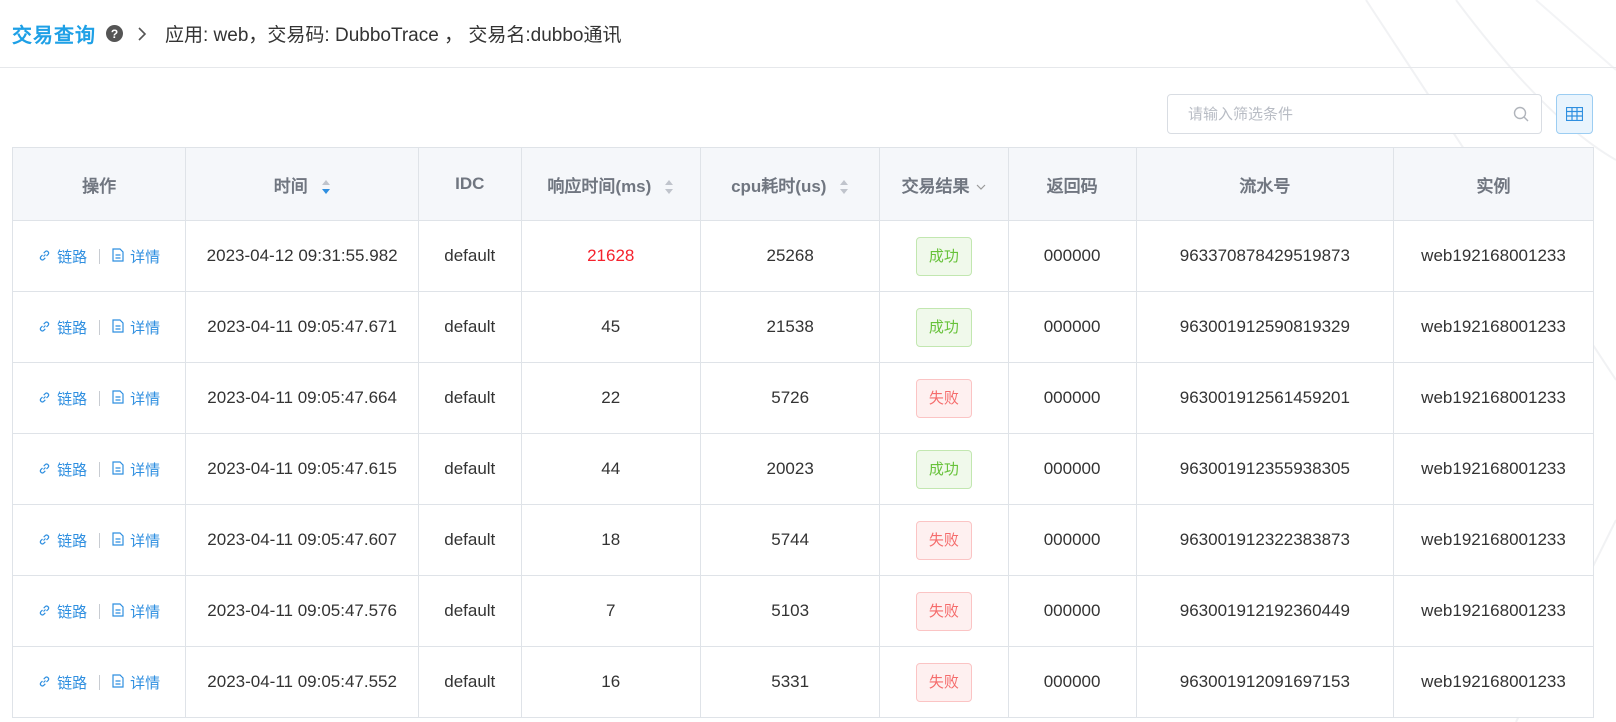 The width and height of the screenshot is (1616, 722). Describe the element at coordinates (302, 682) in the screenshot. I see `cell-time: 2023-04-11 09:05:47.552` at that location.